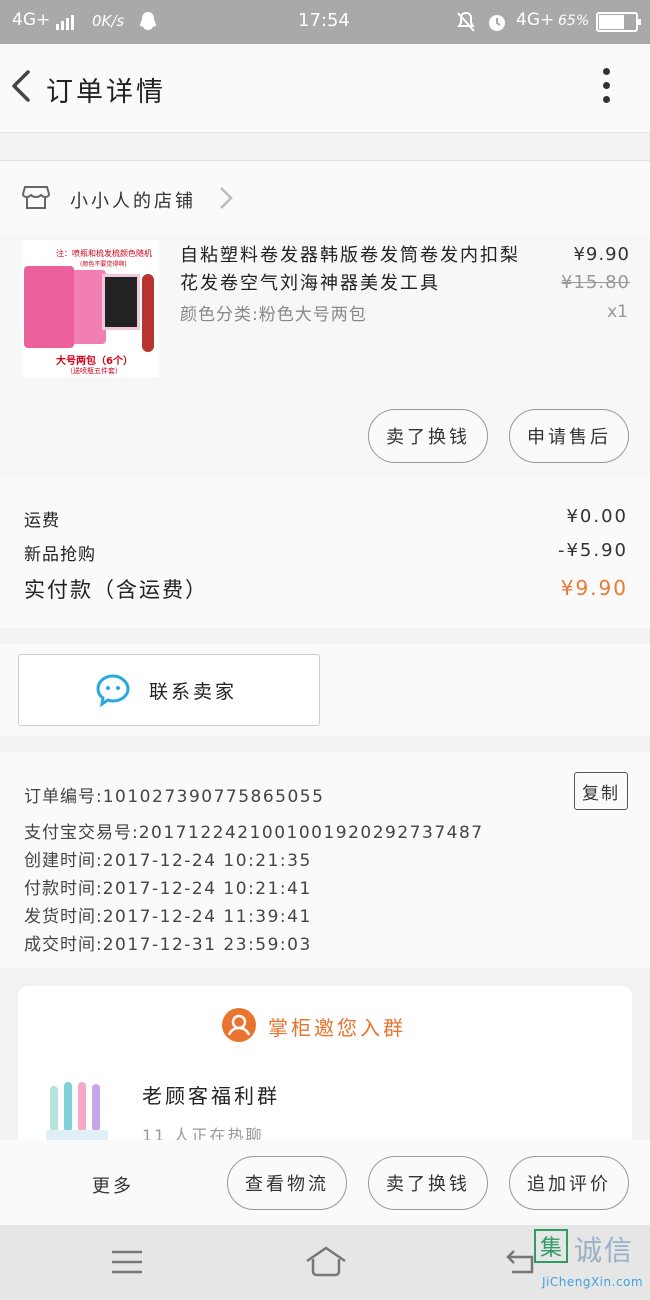 The width and height of the screenshot is (650, 1300). What do you see at coordinates (466, 21) in the screenshot?
I see `mute-bell-icon` at bounding box center [466, 21].